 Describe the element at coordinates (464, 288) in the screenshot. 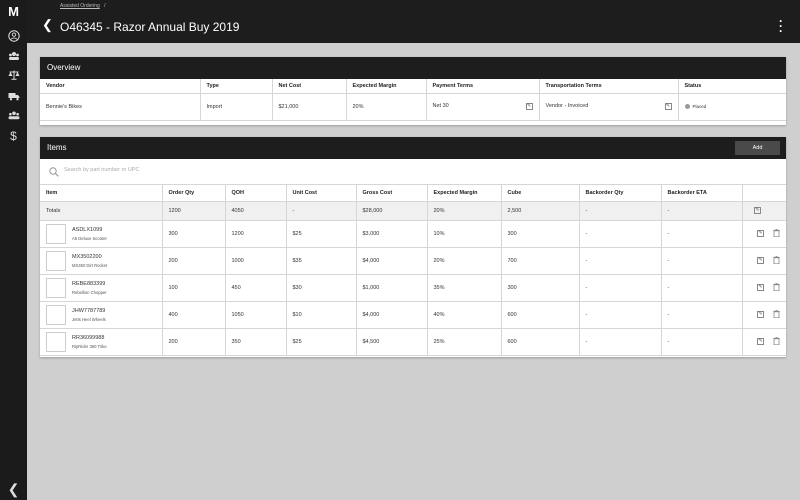

I see `item-margin: 35%` at that location.